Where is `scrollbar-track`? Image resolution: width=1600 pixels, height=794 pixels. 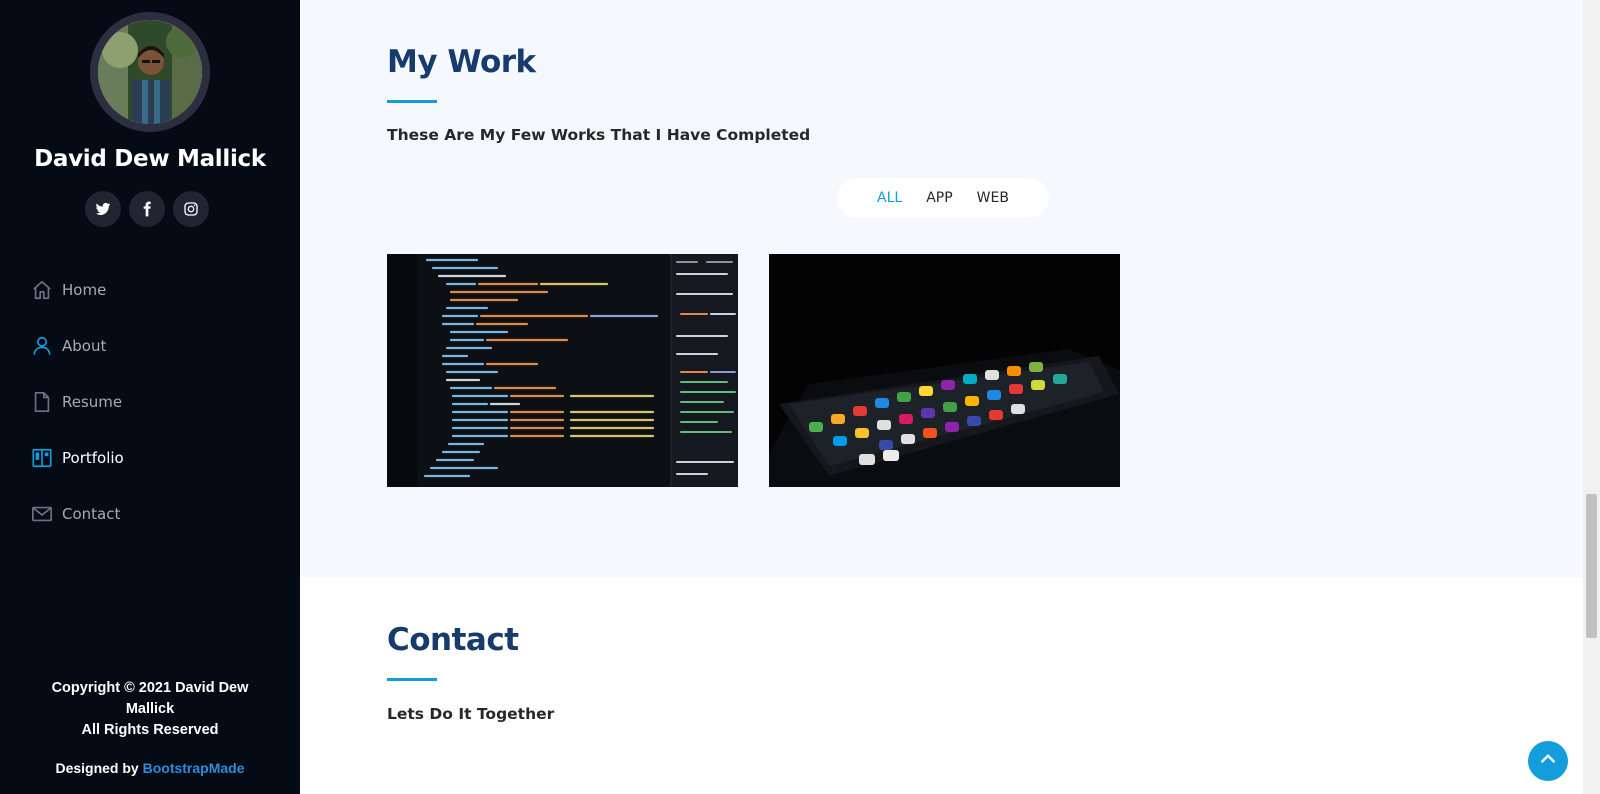 scrollbar-track is located at coordinates (1591, 397).